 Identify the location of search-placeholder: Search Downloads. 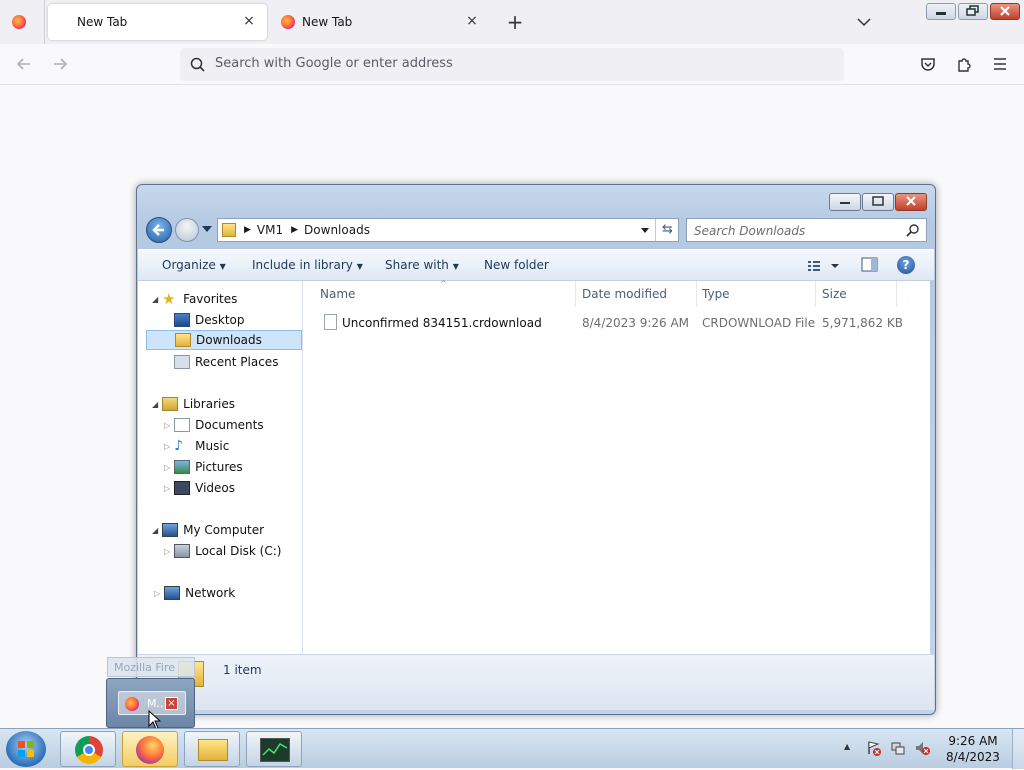
(750, 231).